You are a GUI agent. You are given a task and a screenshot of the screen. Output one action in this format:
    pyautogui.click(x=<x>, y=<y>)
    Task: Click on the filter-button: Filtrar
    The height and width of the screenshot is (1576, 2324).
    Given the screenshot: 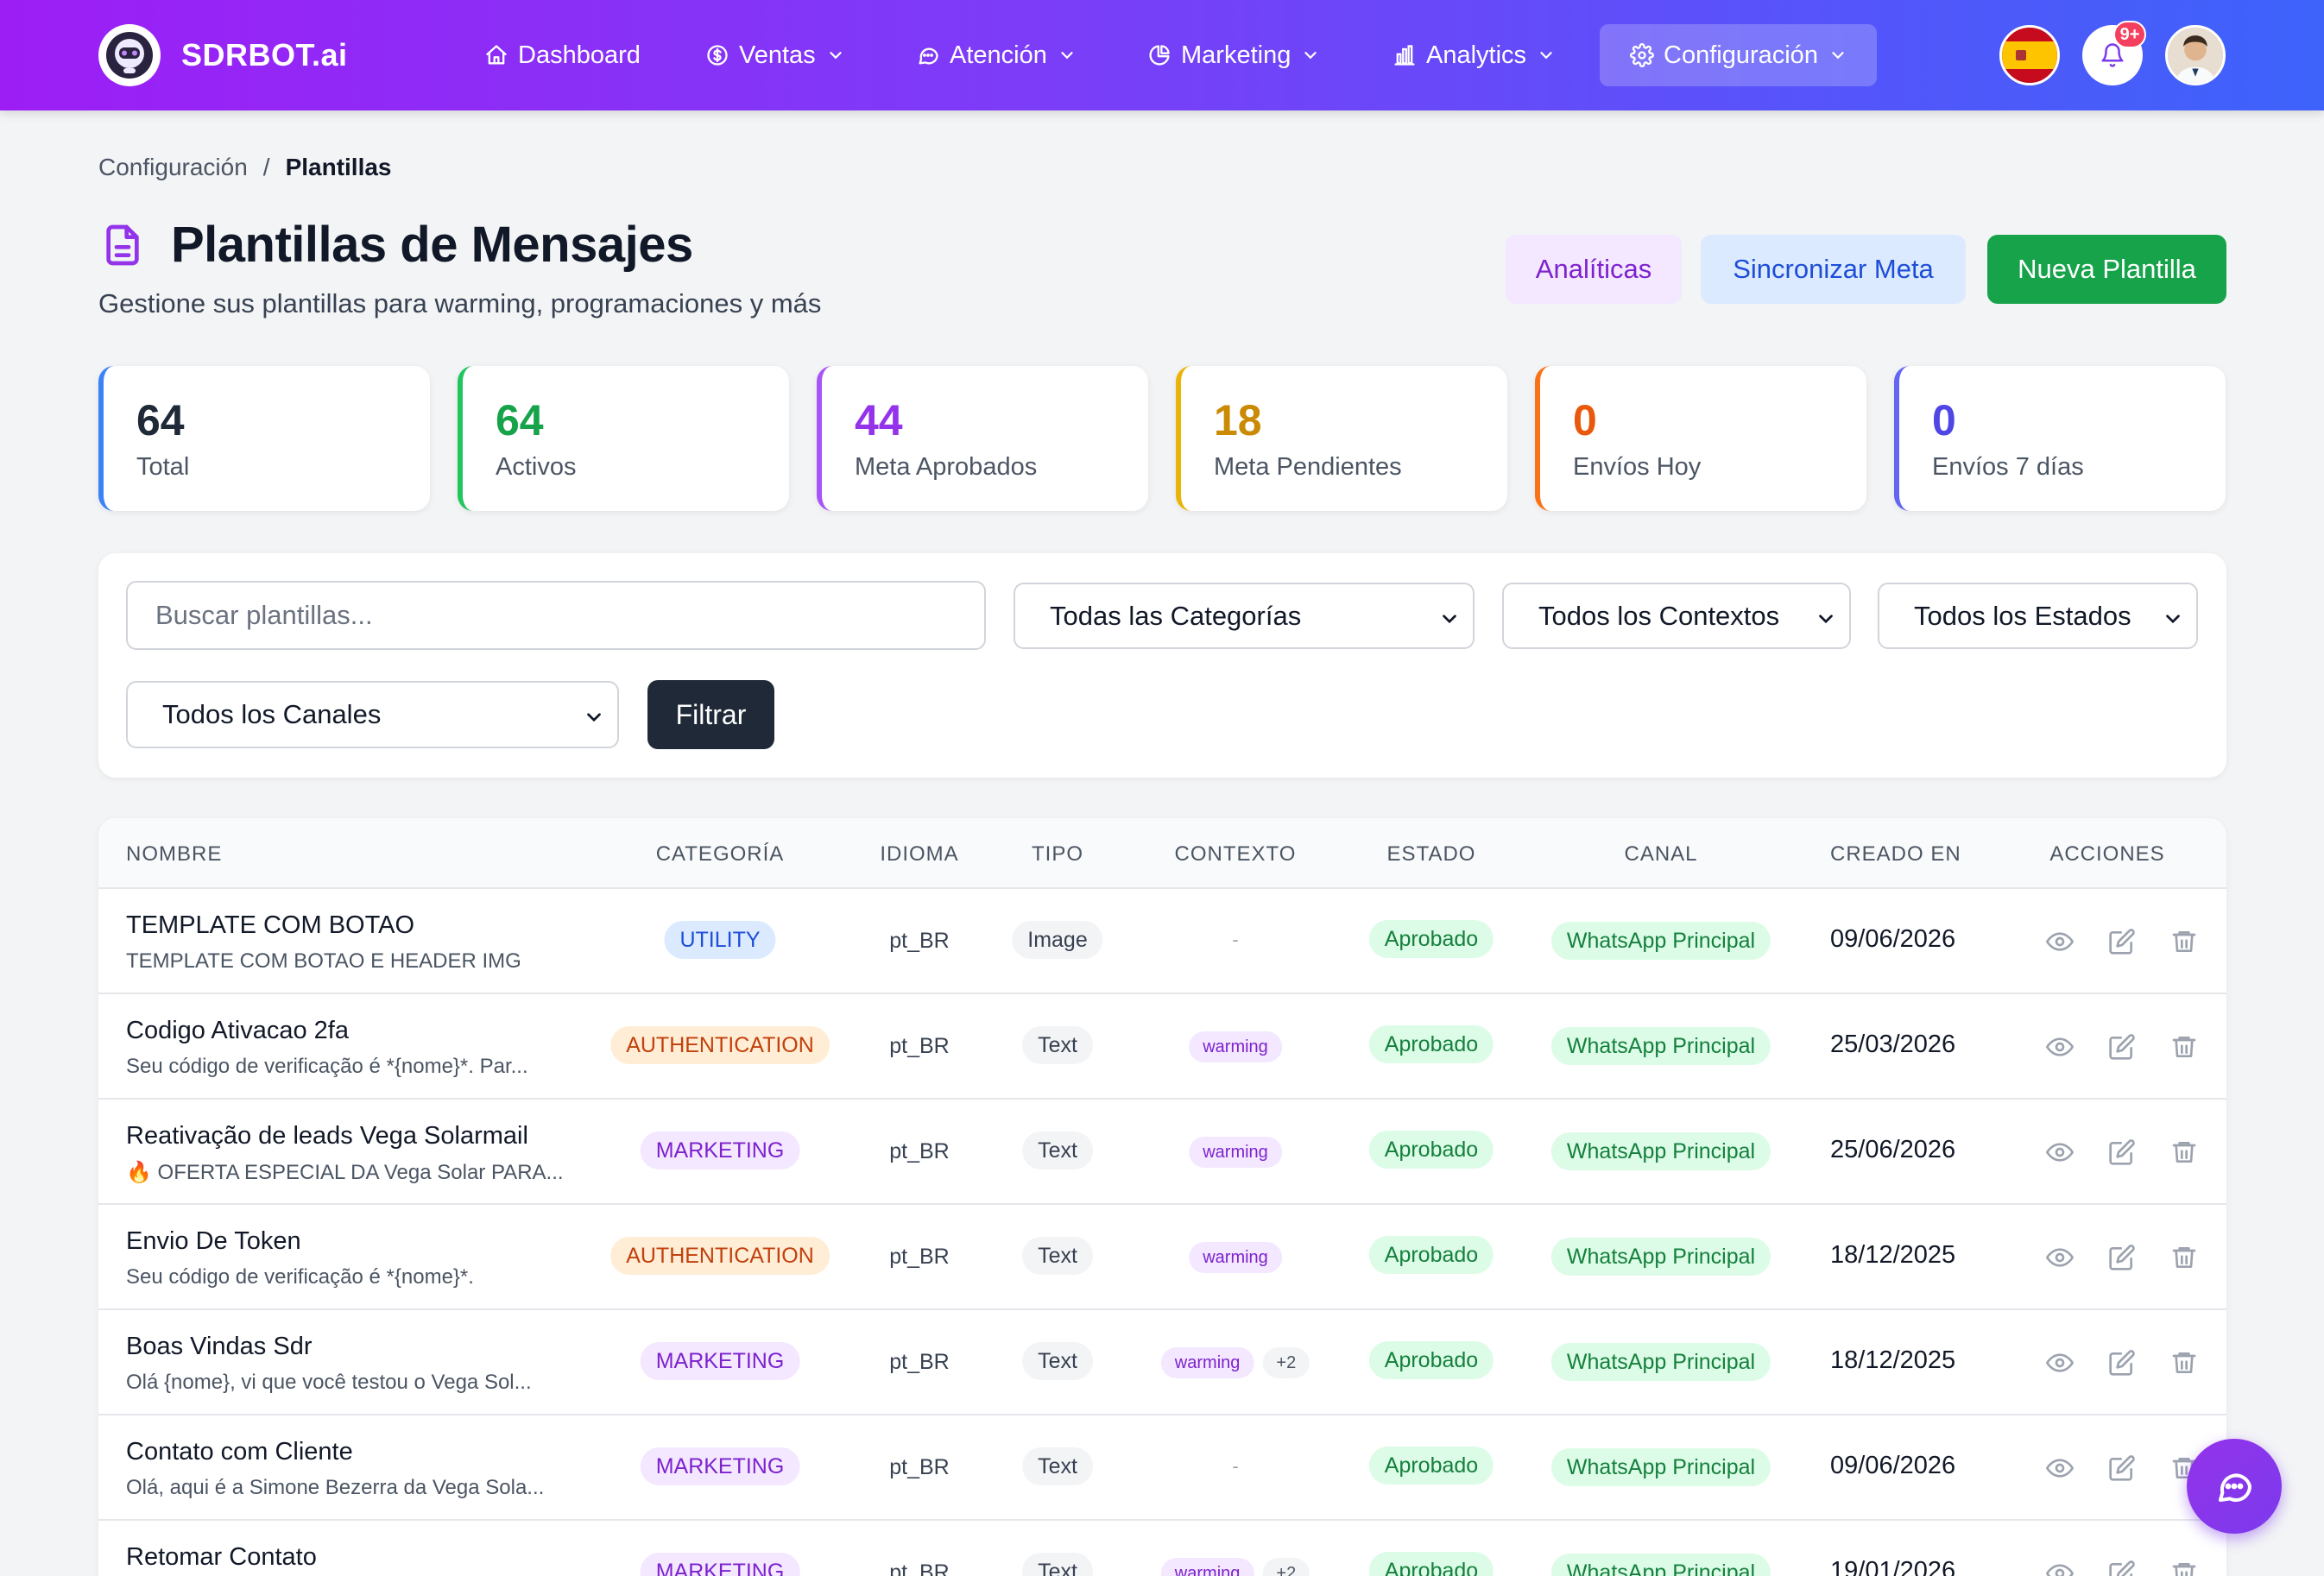 What is the action you would take?
    pyautogui.click(x=710, y=714)
    